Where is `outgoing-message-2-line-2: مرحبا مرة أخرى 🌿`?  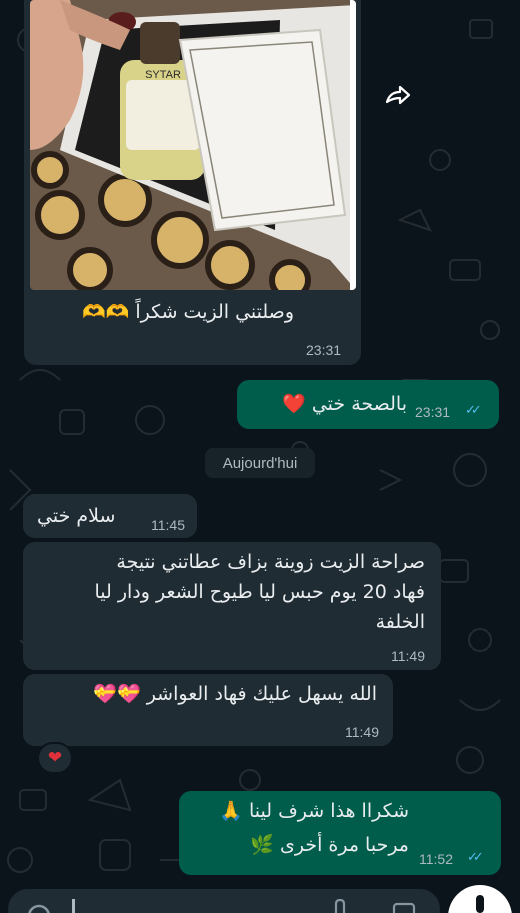 outgoing-message-2-line-2: مرحبا مرة أخرى 🌿 is located at coordinates (299, 845).